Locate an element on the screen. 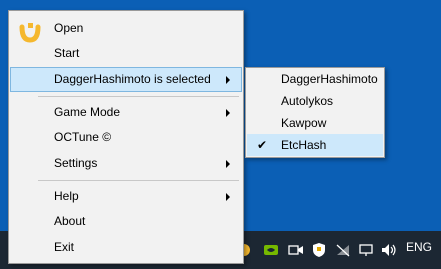  security-shield-icon is located at coordinates (319, 250).